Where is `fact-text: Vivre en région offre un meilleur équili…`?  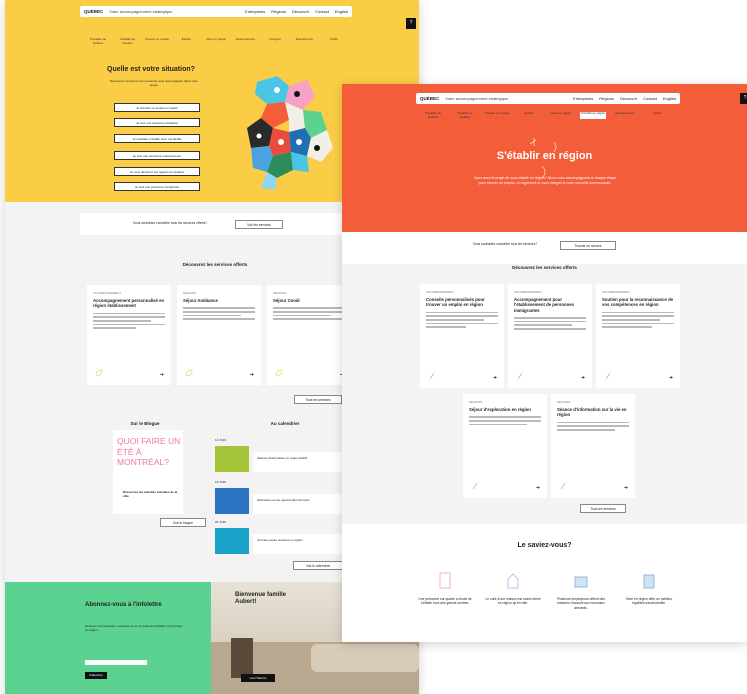
fact-text: Vivre en région offre un meilleur équili… is located at coordinates (649, 601).